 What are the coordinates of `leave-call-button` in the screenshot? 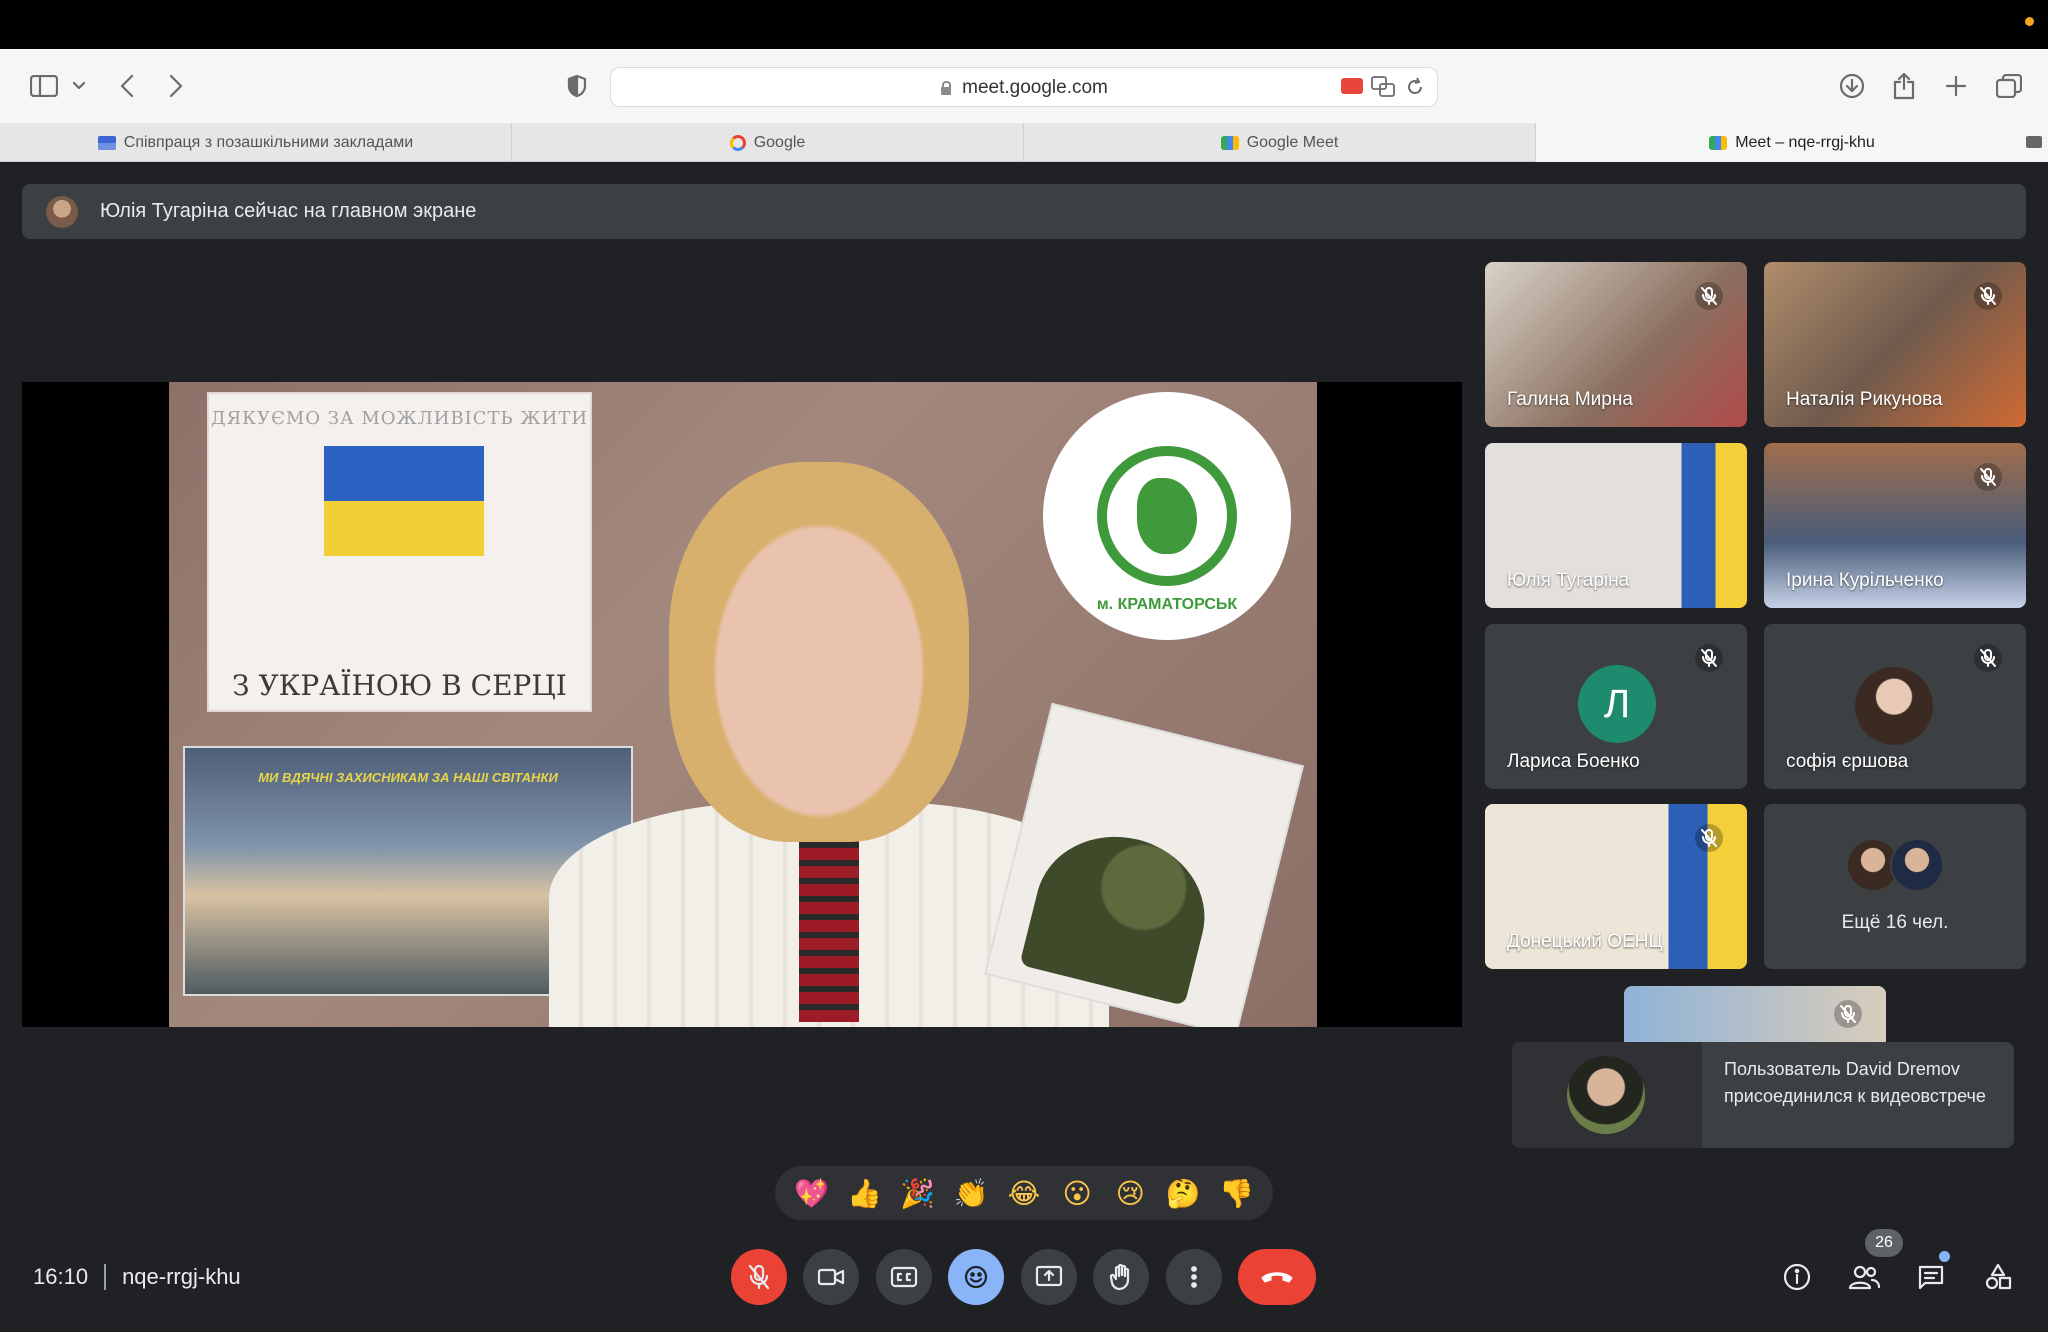 It's located at (1277, 1277).